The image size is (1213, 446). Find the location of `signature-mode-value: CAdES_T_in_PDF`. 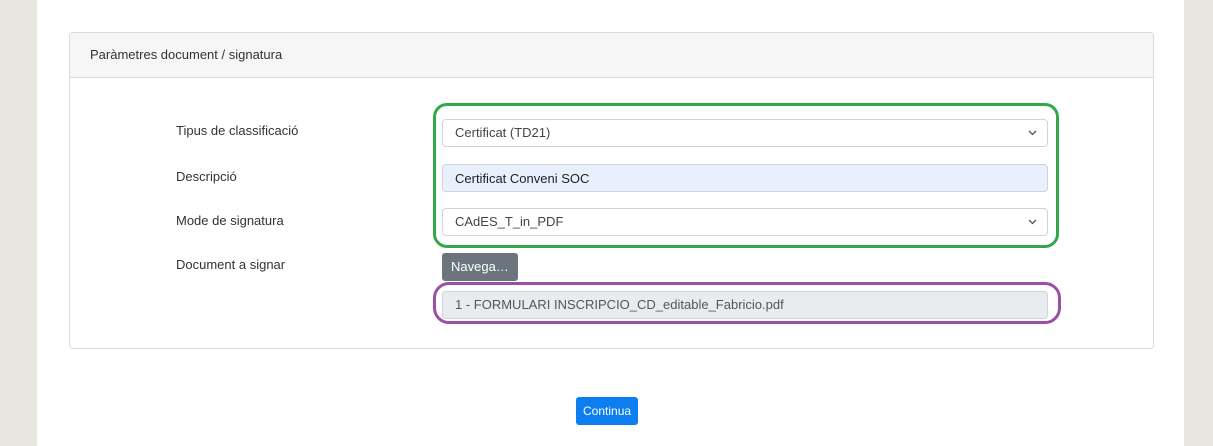

signature-mode-value: CAdES_T_in_PDF is located at coordinates (509, 221).